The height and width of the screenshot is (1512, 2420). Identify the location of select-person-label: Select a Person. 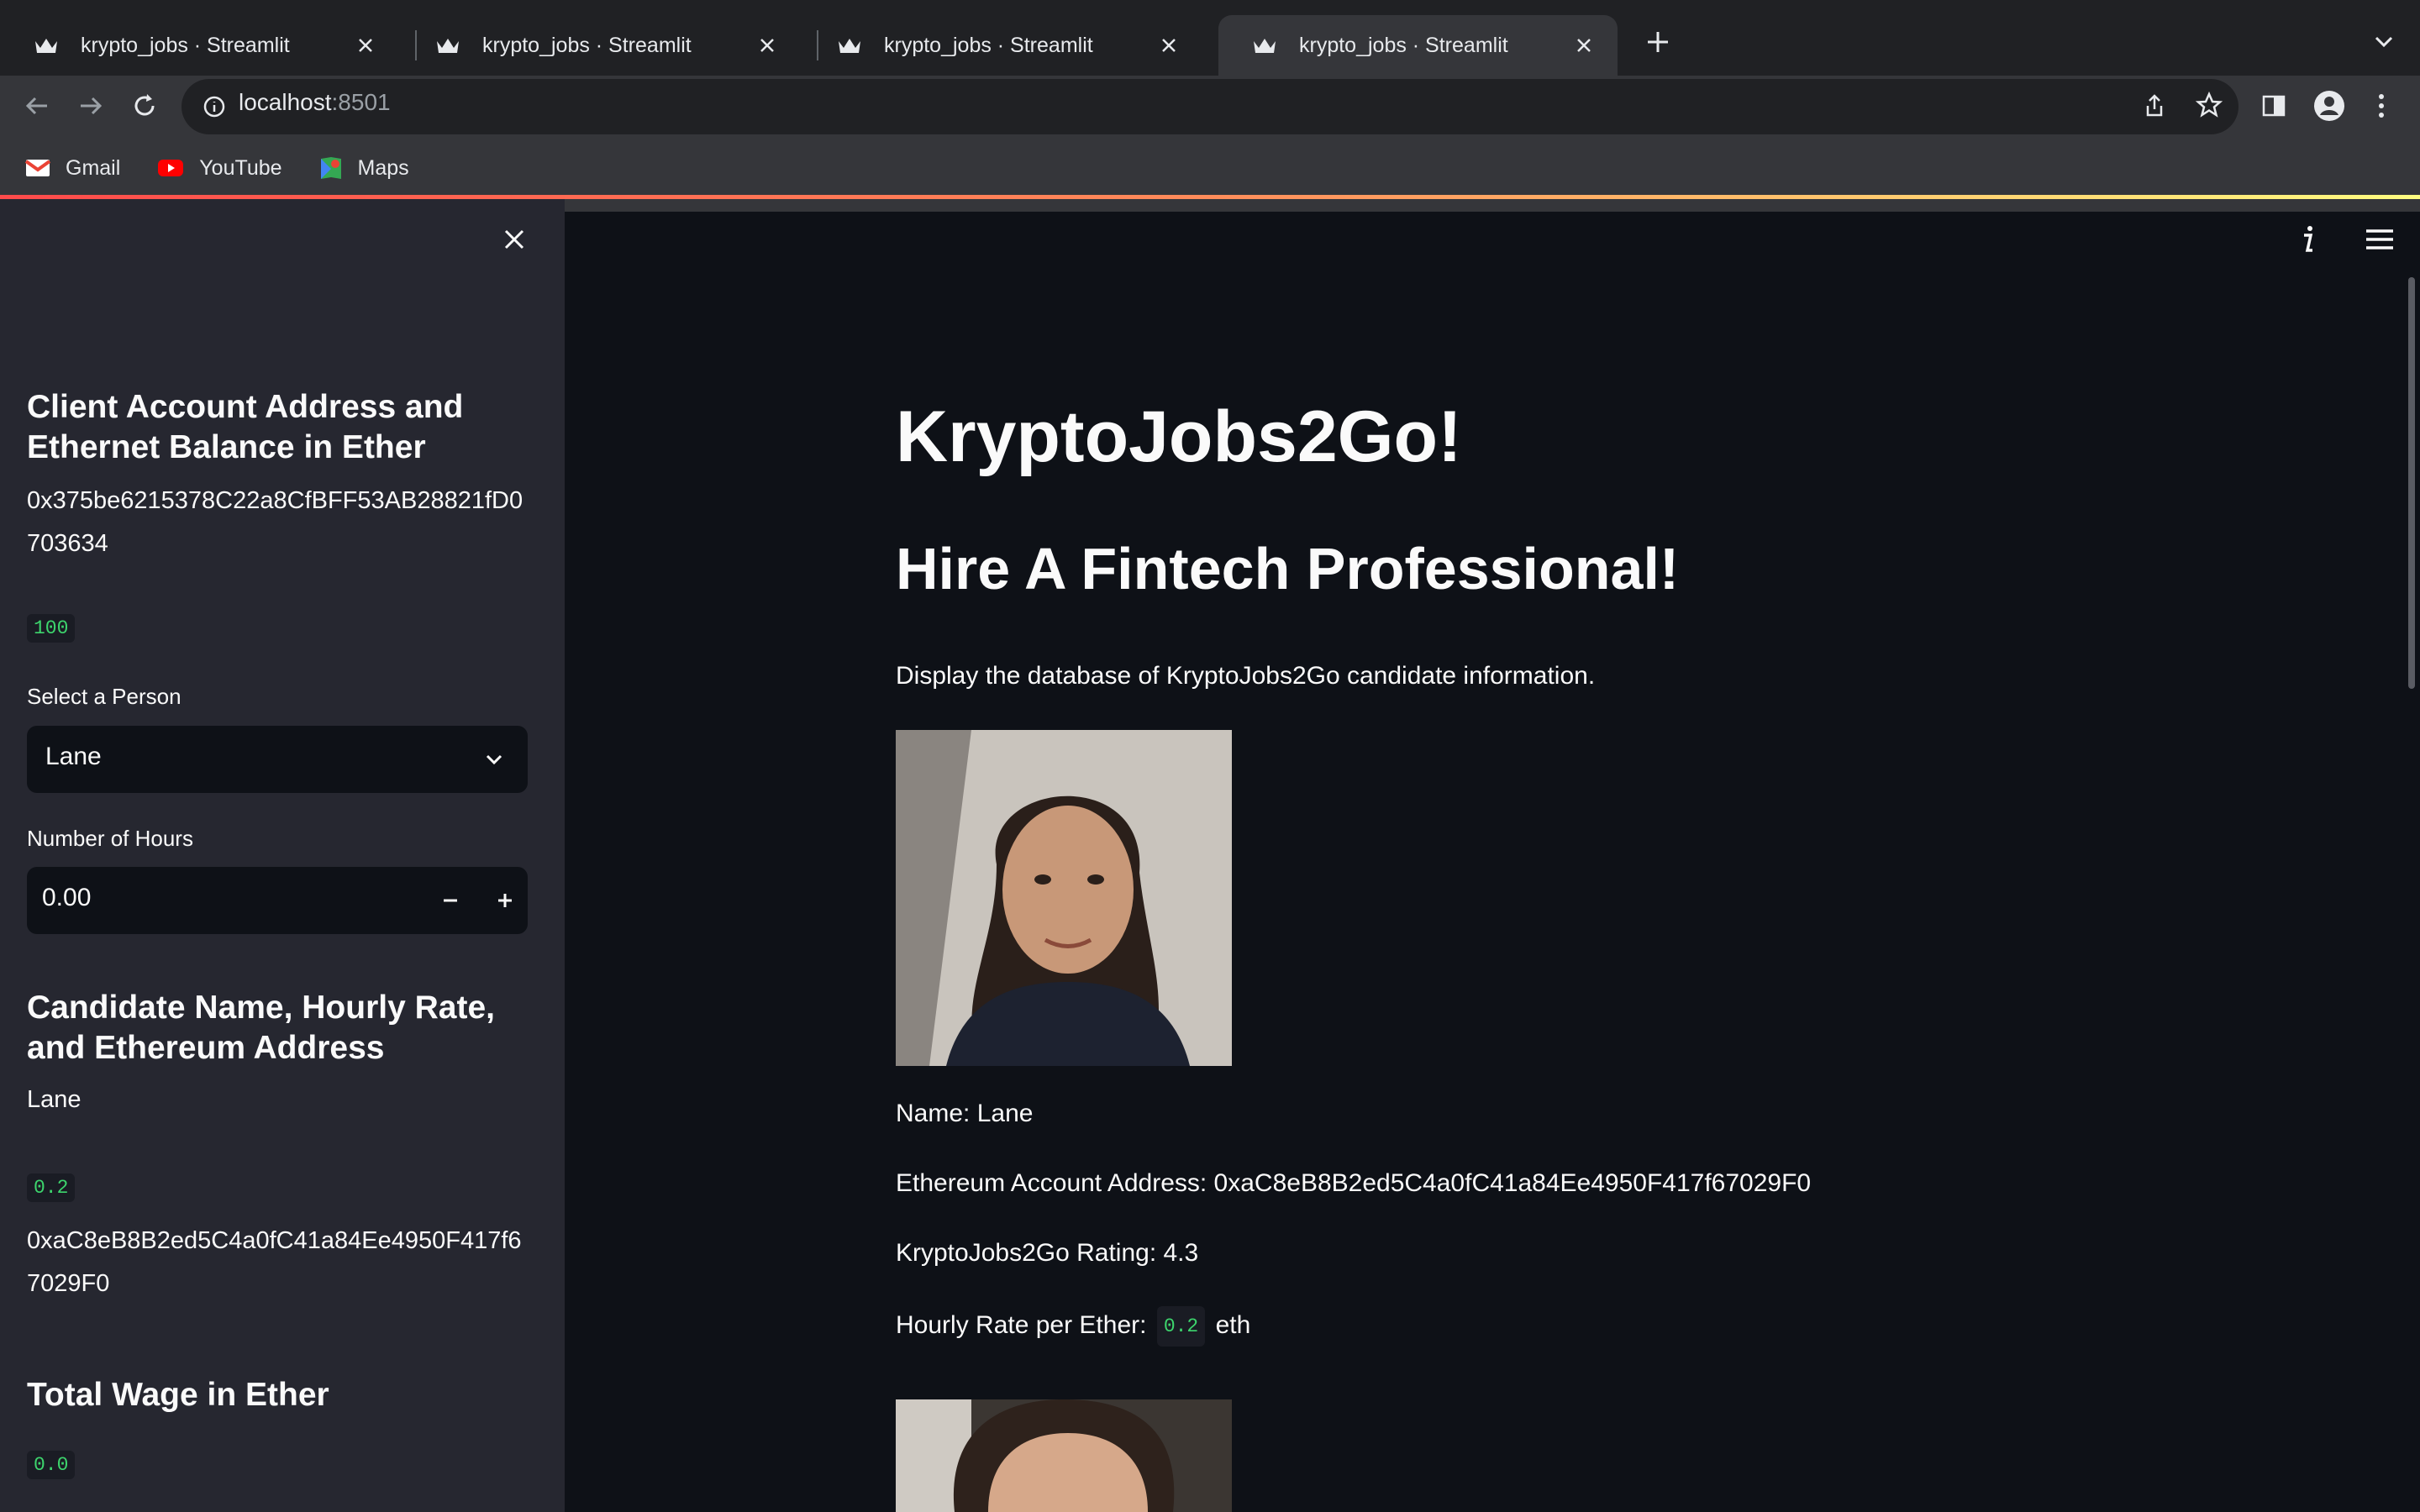
(105, 696).